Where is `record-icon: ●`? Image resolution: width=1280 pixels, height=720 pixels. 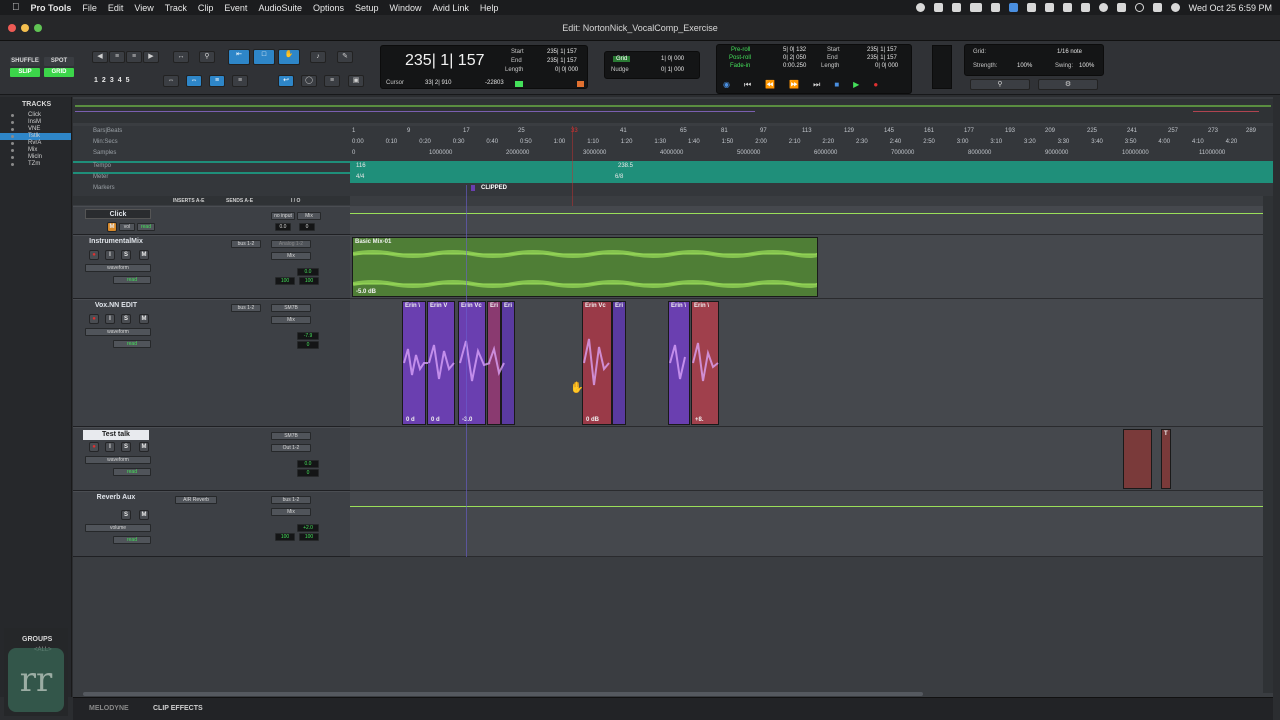 record-icon: ● is located at coordinates (875, 85).